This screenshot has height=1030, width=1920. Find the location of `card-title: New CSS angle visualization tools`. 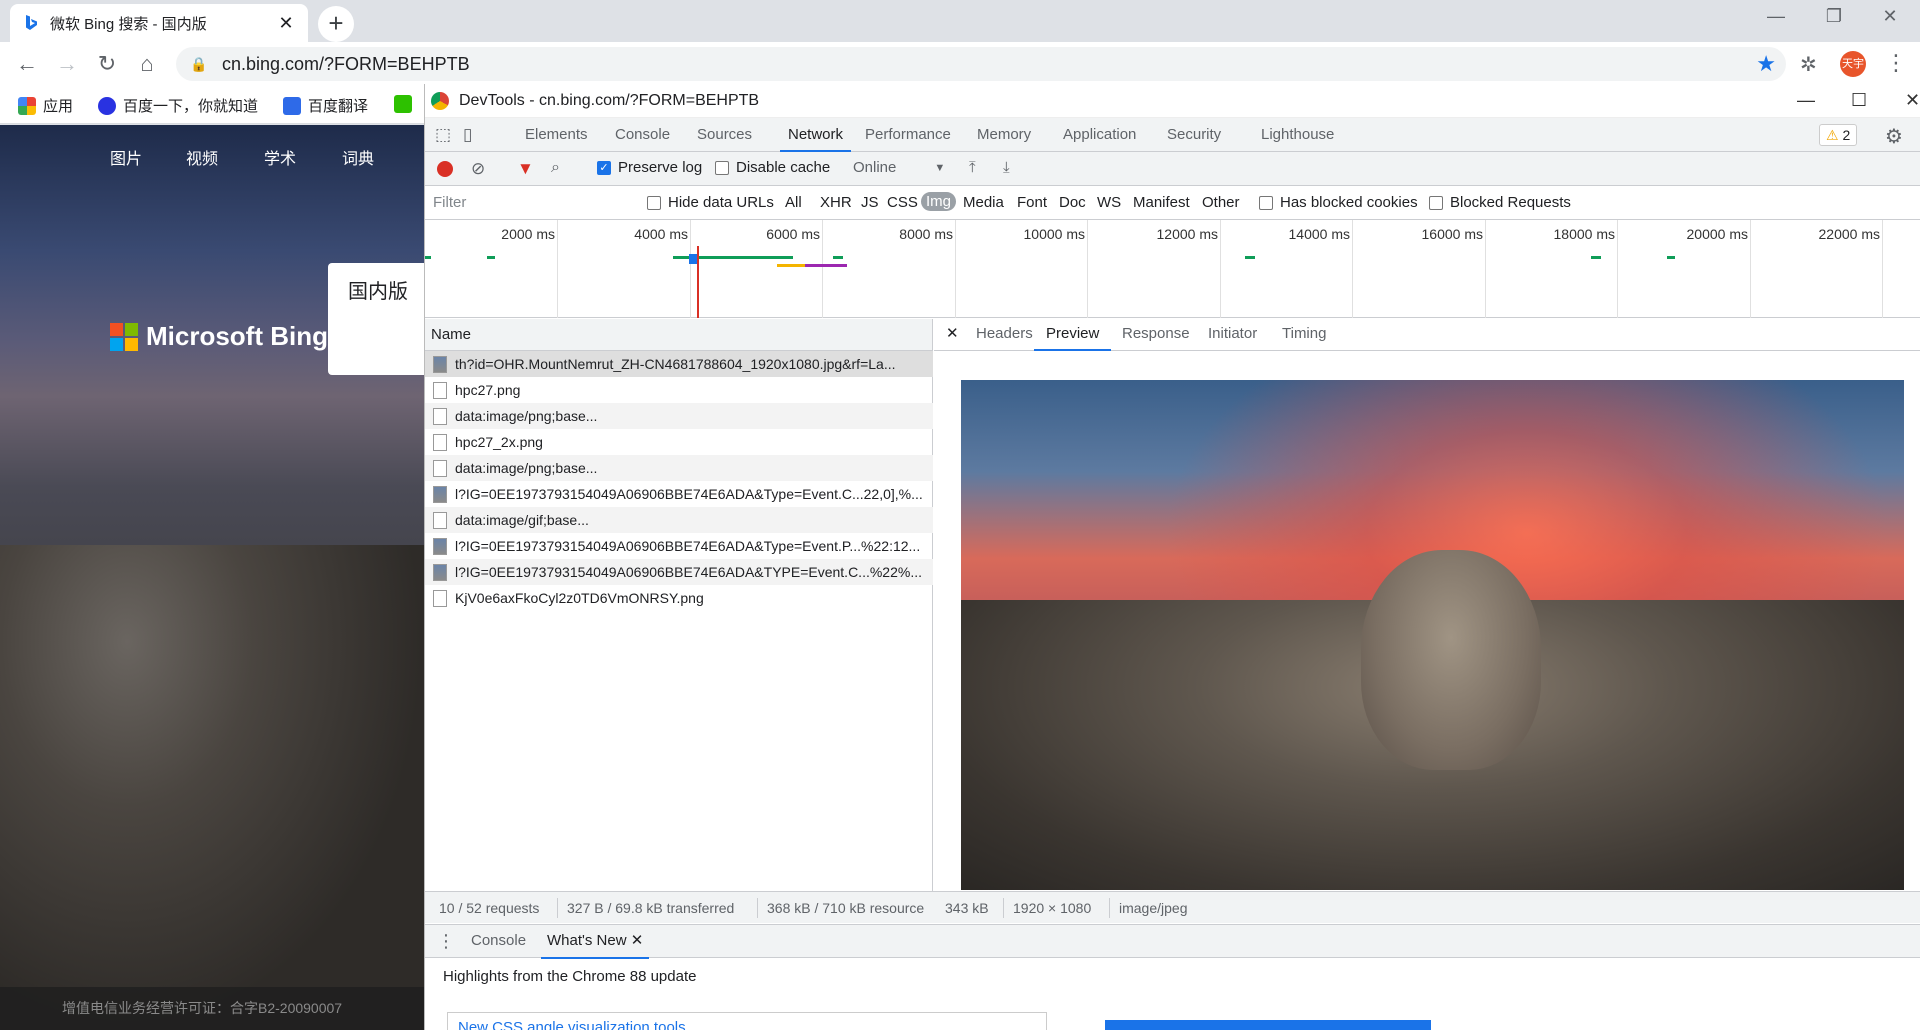

card-title: New CSS angle visualization tools is located at coordinates (572, 1024).